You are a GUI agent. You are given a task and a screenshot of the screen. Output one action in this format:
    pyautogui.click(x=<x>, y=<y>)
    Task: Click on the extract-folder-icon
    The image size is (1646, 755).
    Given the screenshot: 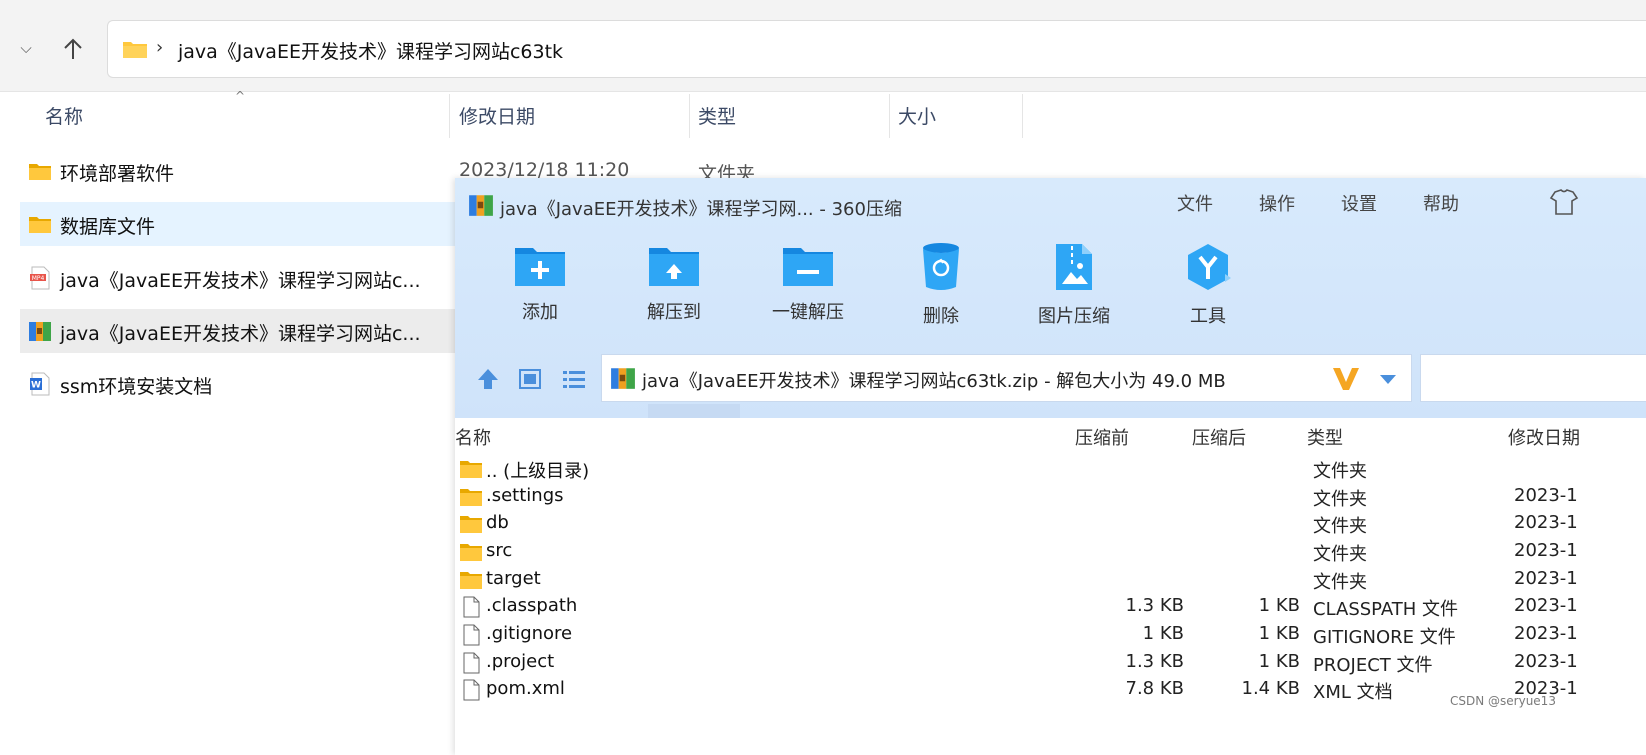 What is the action you would take?
    pyautogui.click(x=674, y=267)
    